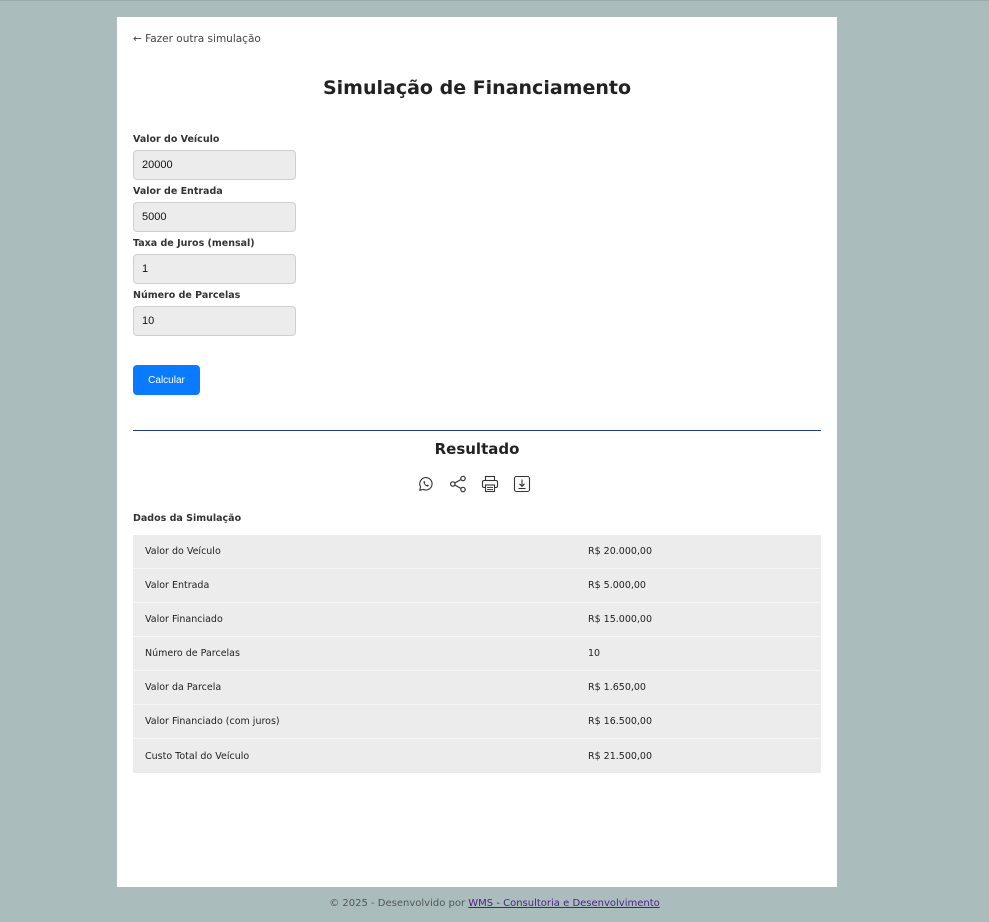 Image resolution: width=989 pixels, height=922 pixels. Describe the element at coordinates (197, 756) in the screenshot. I see `row-label: Custo Total do Veículo` at that location.